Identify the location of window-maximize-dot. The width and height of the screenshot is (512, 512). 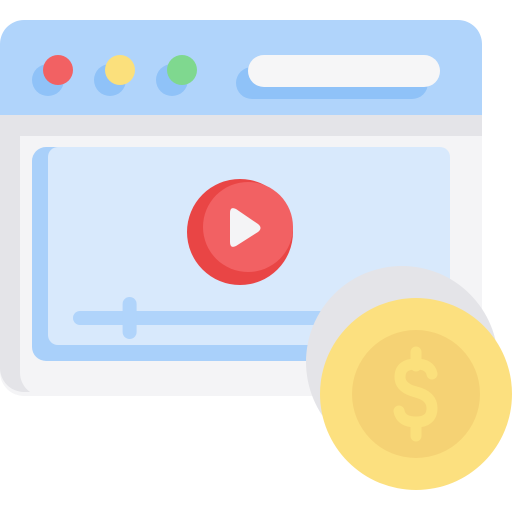
(182, 70).